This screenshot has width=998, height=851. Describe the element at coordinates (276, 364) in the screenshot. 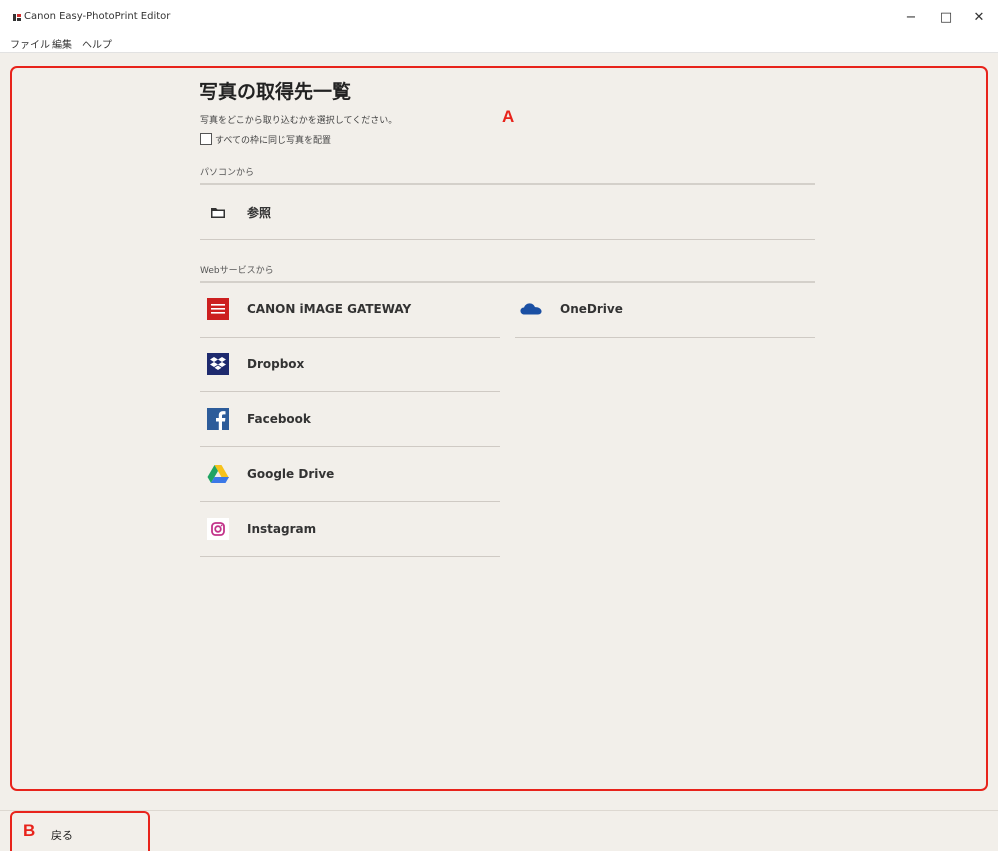

I see `source-label-dropbox: Dropbox` at that location.